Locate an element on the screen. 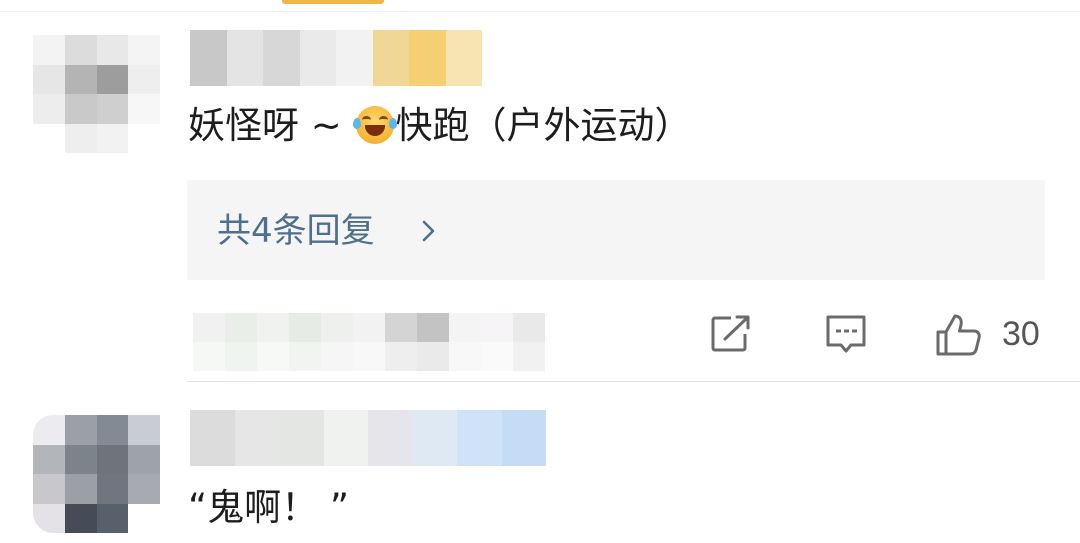  comment-bubble-icon is located at coordinates (846, 334).